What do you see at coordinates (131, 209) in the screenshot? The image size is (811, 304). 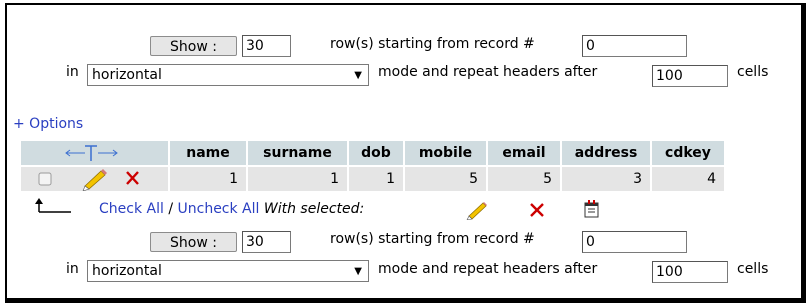 I see `check-all-link: Check All` at bounding box center [131, 209].